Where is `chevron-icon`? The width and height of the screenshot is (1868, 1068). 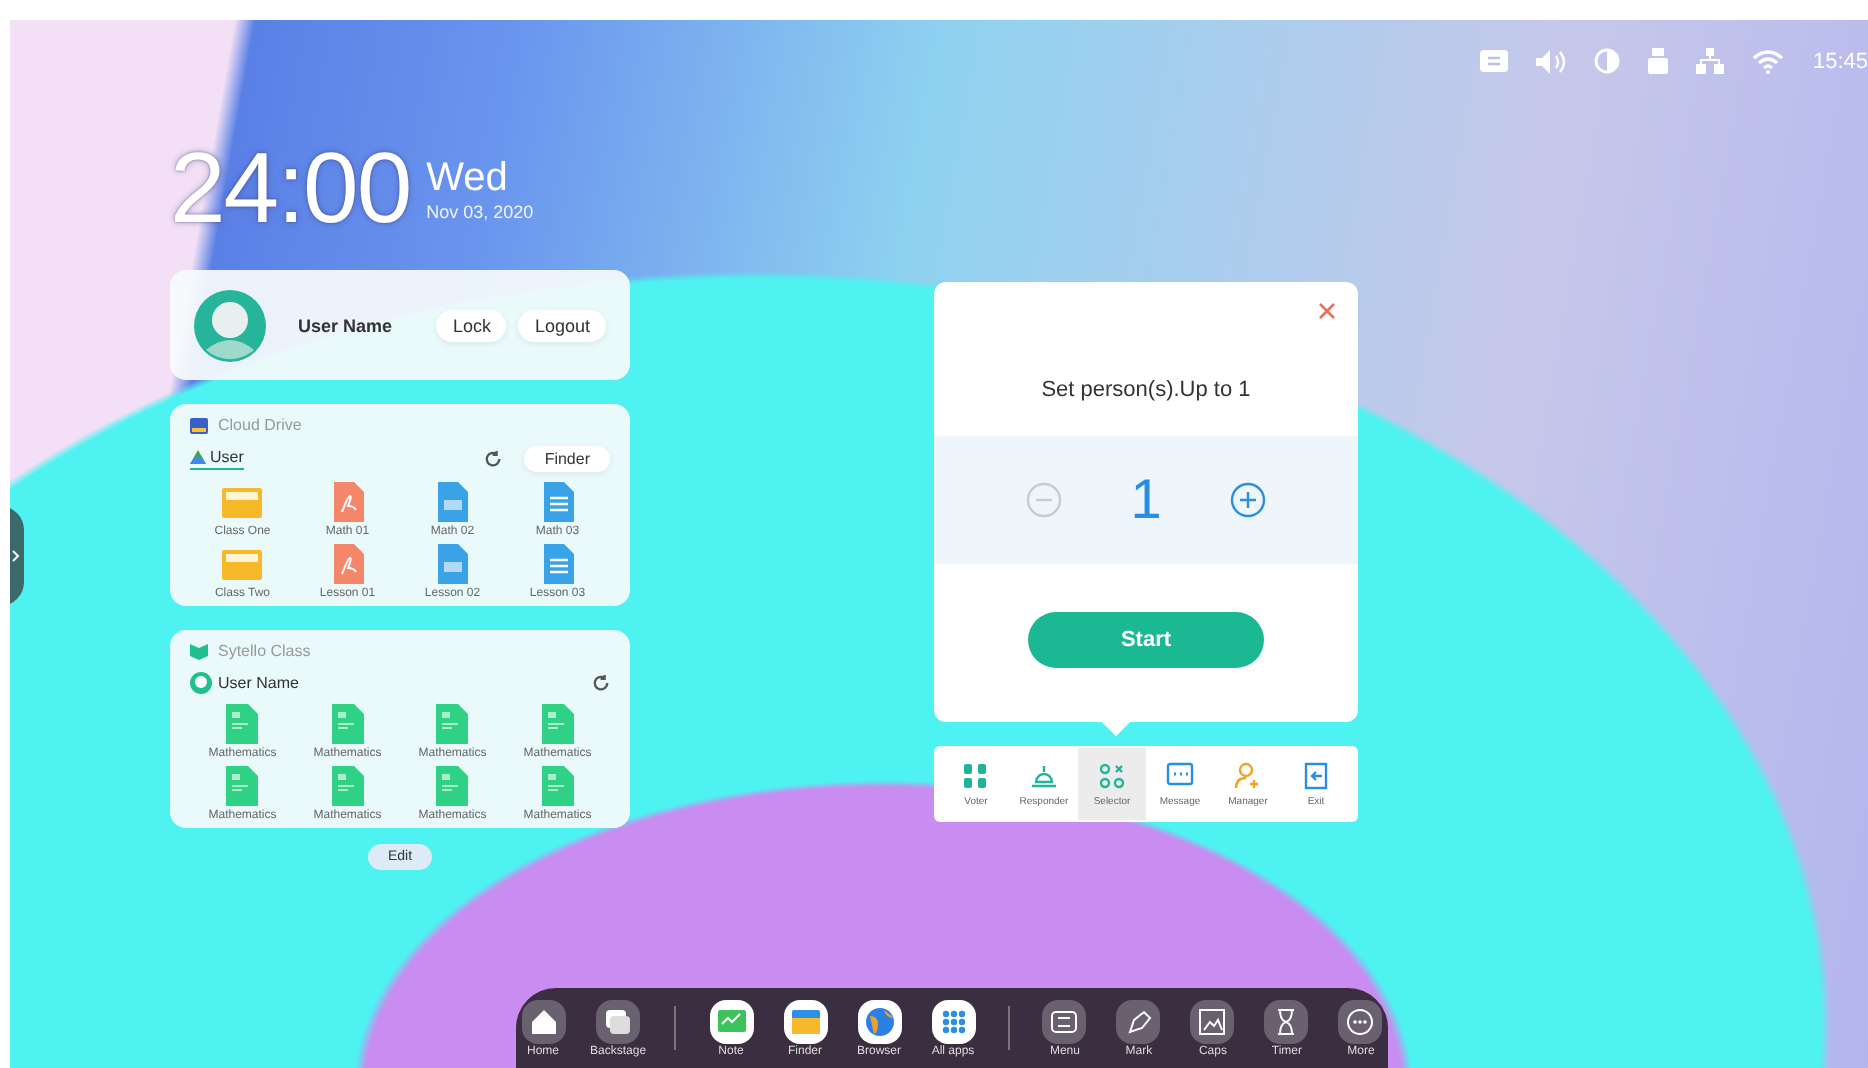
chevron-icon is located at coordinates (16, 556).